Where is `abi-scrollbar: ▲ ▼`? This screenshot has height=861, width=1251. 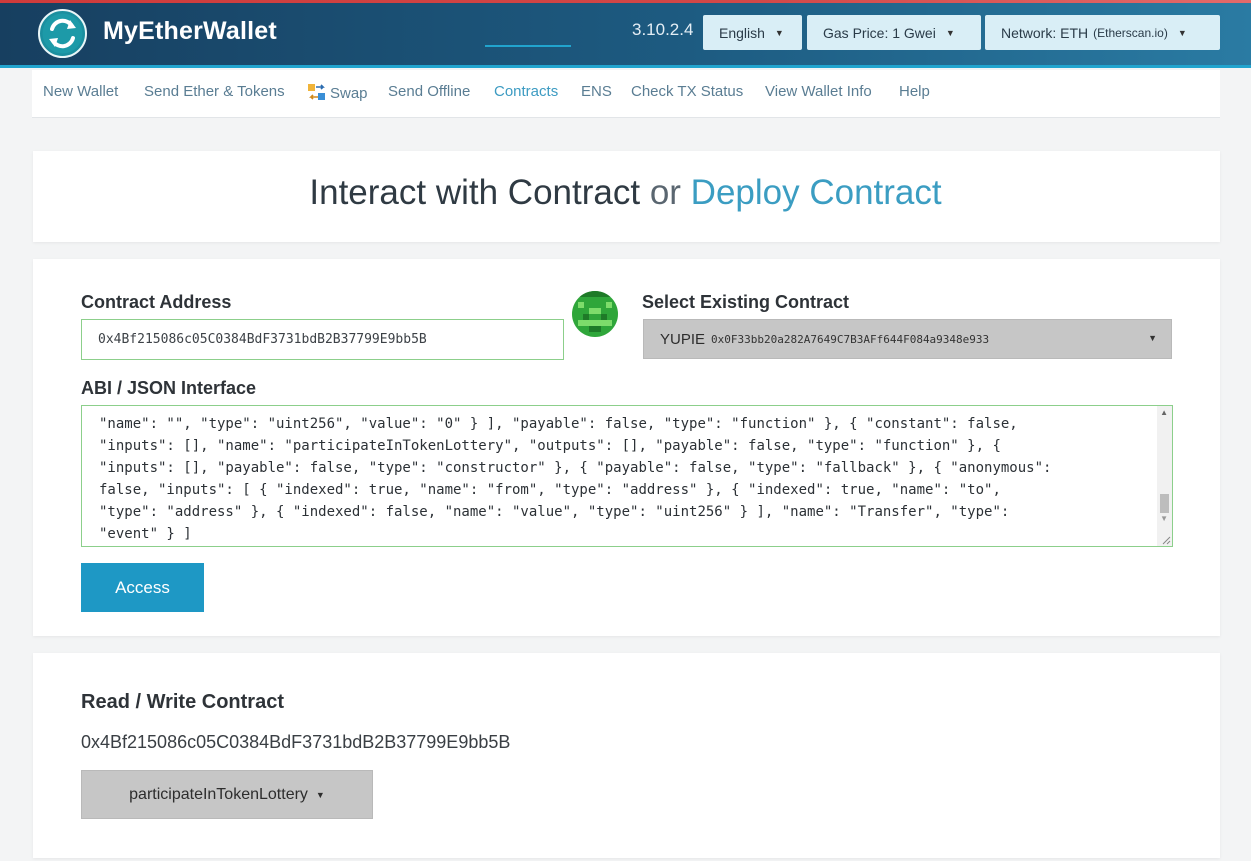 abi-scrollbar: ▲ ▼ is located at coordinates (1164, 476).